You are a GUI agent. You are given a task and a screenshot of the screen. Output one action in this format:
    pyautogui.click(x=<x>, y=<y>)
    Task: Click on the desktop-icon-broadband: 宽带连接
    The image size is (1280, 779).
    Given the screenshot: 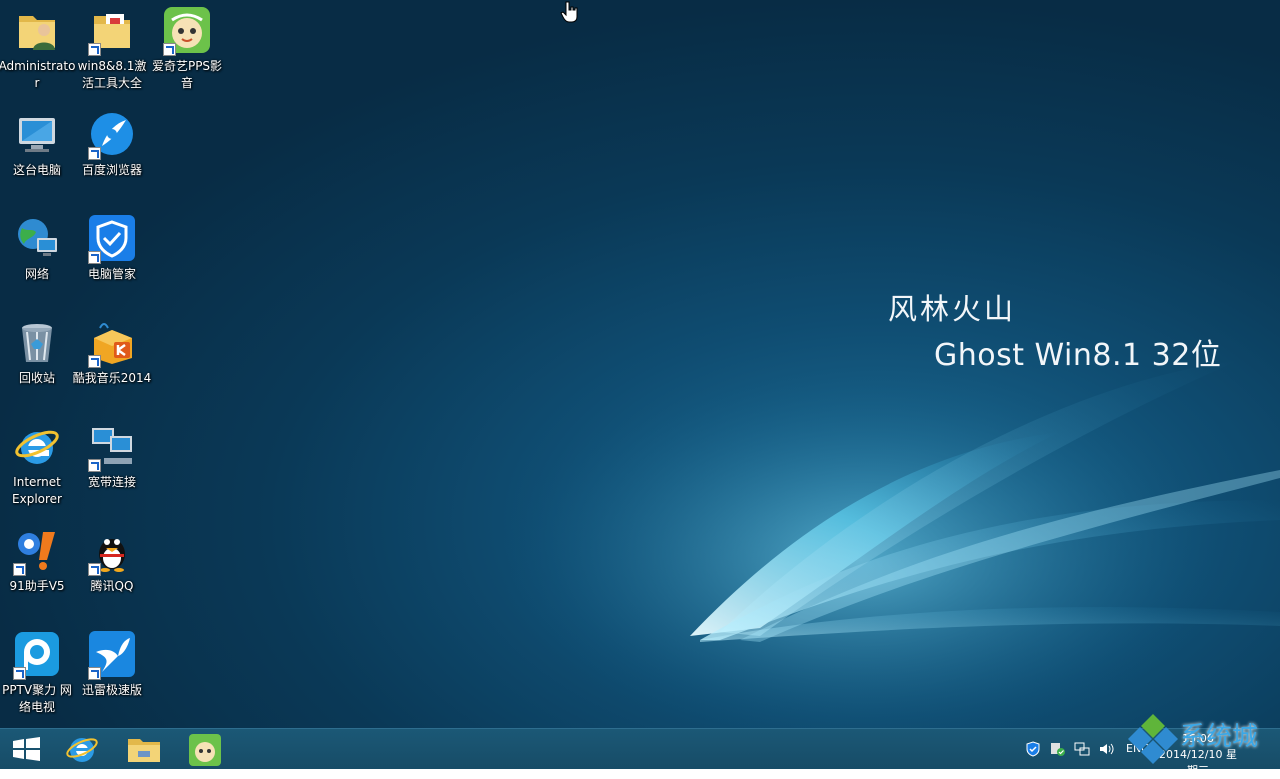 What is the action you would take?
    pyautogui.click(x=112, y=466)
    